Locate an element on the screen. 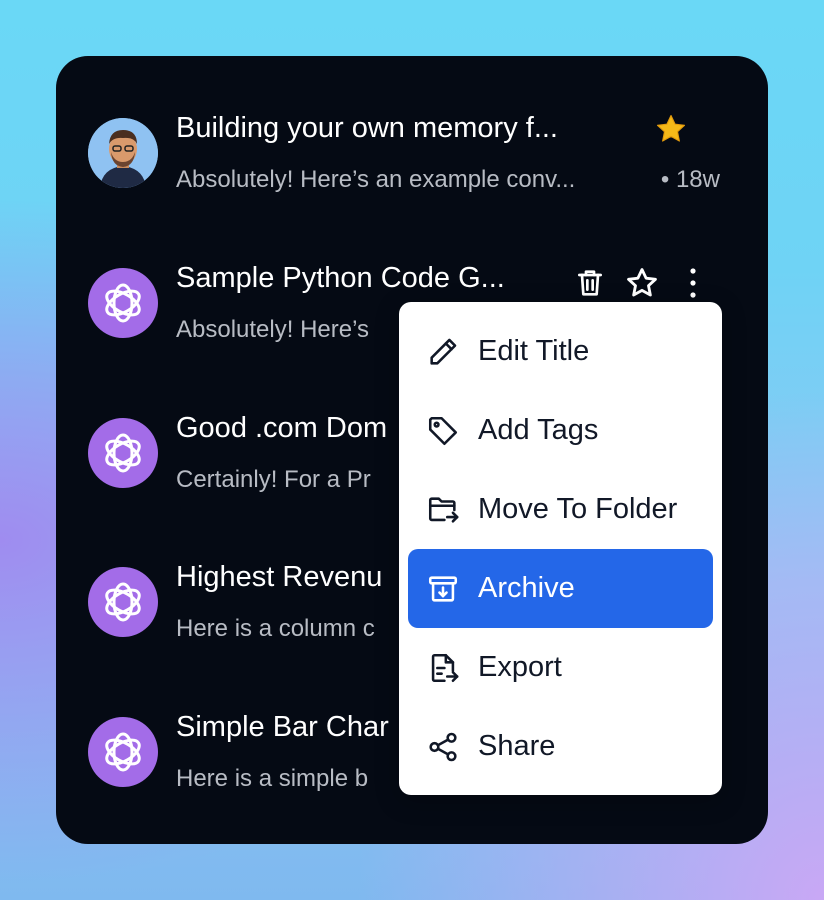 This screenshot has width=824, height=900. star-outline-icon is located at coordinates (642, 285).